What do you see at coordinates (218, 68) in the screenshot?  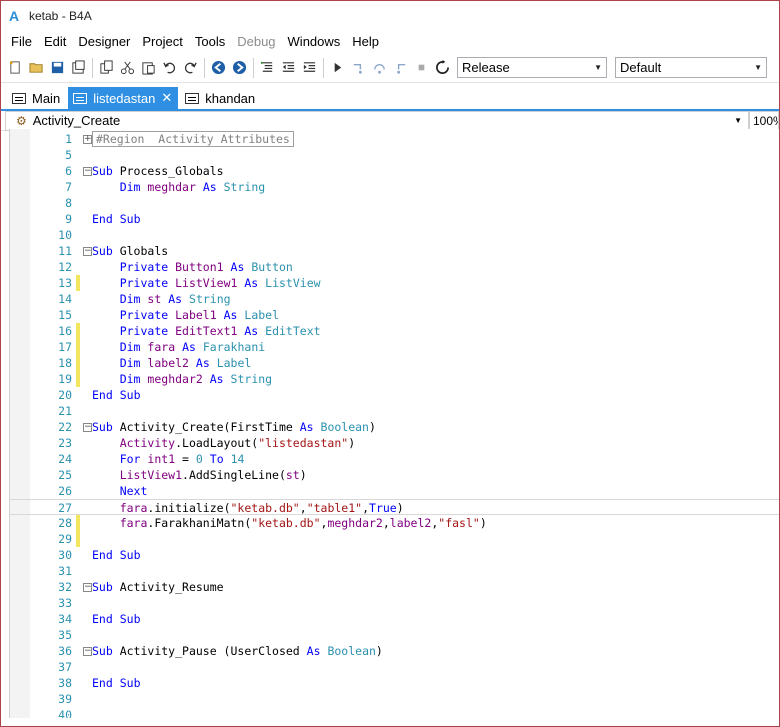 I see `navigate-back-icon` at bounding box center [218, 68].